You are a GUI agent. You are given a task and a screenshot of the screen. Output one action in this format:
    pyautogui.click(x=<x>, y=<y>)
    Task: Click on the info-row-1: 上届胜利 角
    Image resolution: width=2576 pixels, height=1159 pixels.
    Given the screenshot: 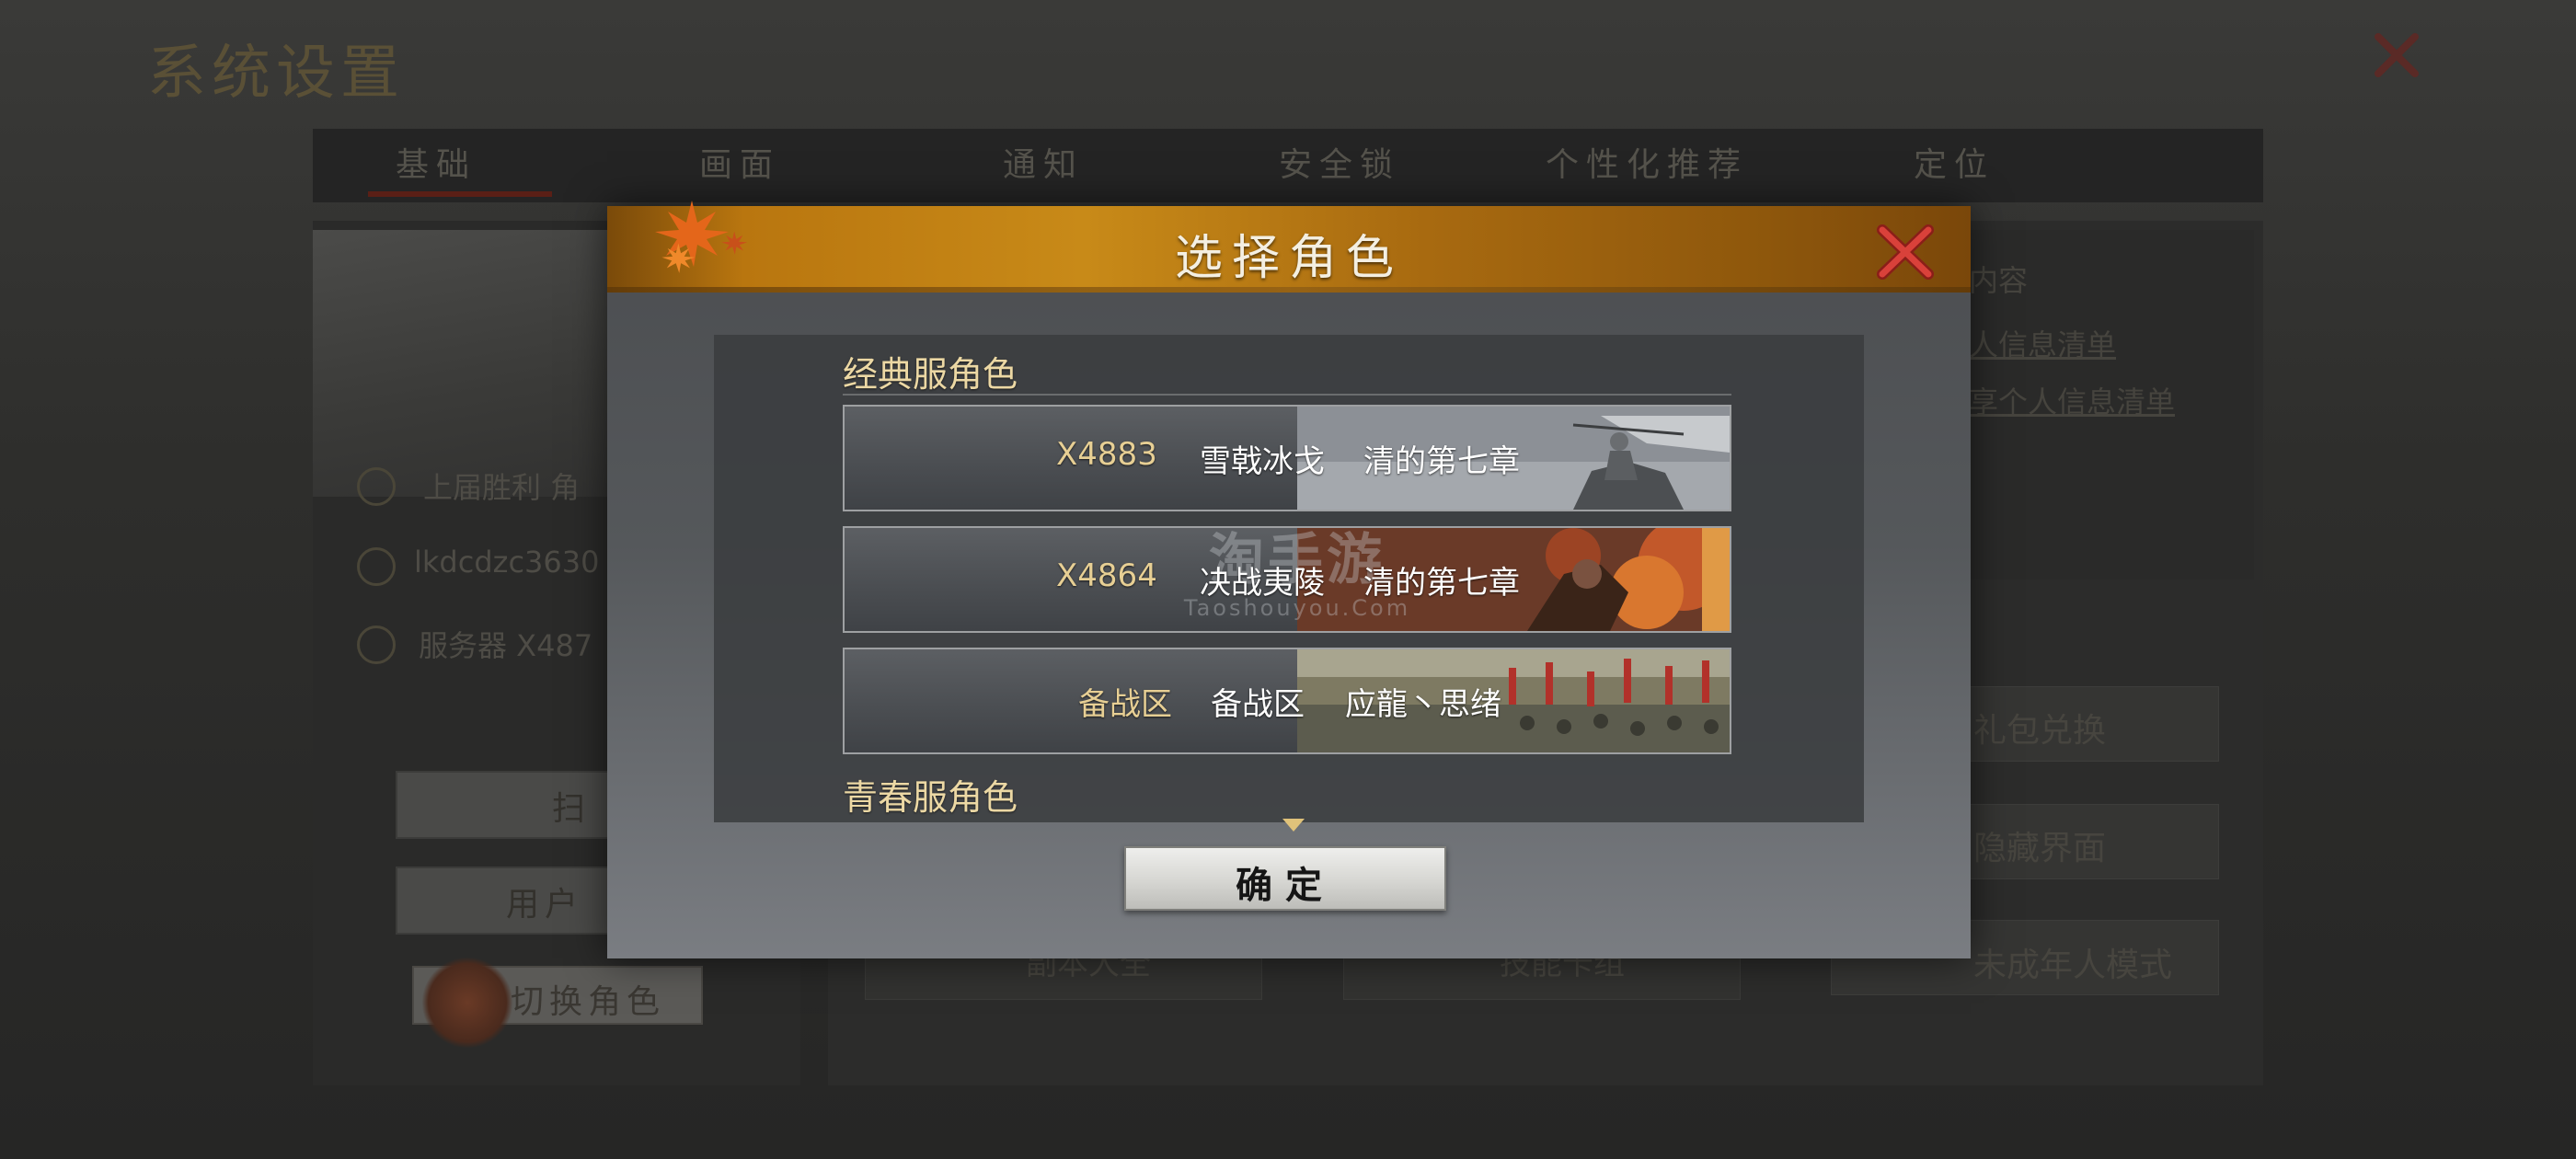 What is the action you would take?
    pyautogui.click(x=502, y=487)
    